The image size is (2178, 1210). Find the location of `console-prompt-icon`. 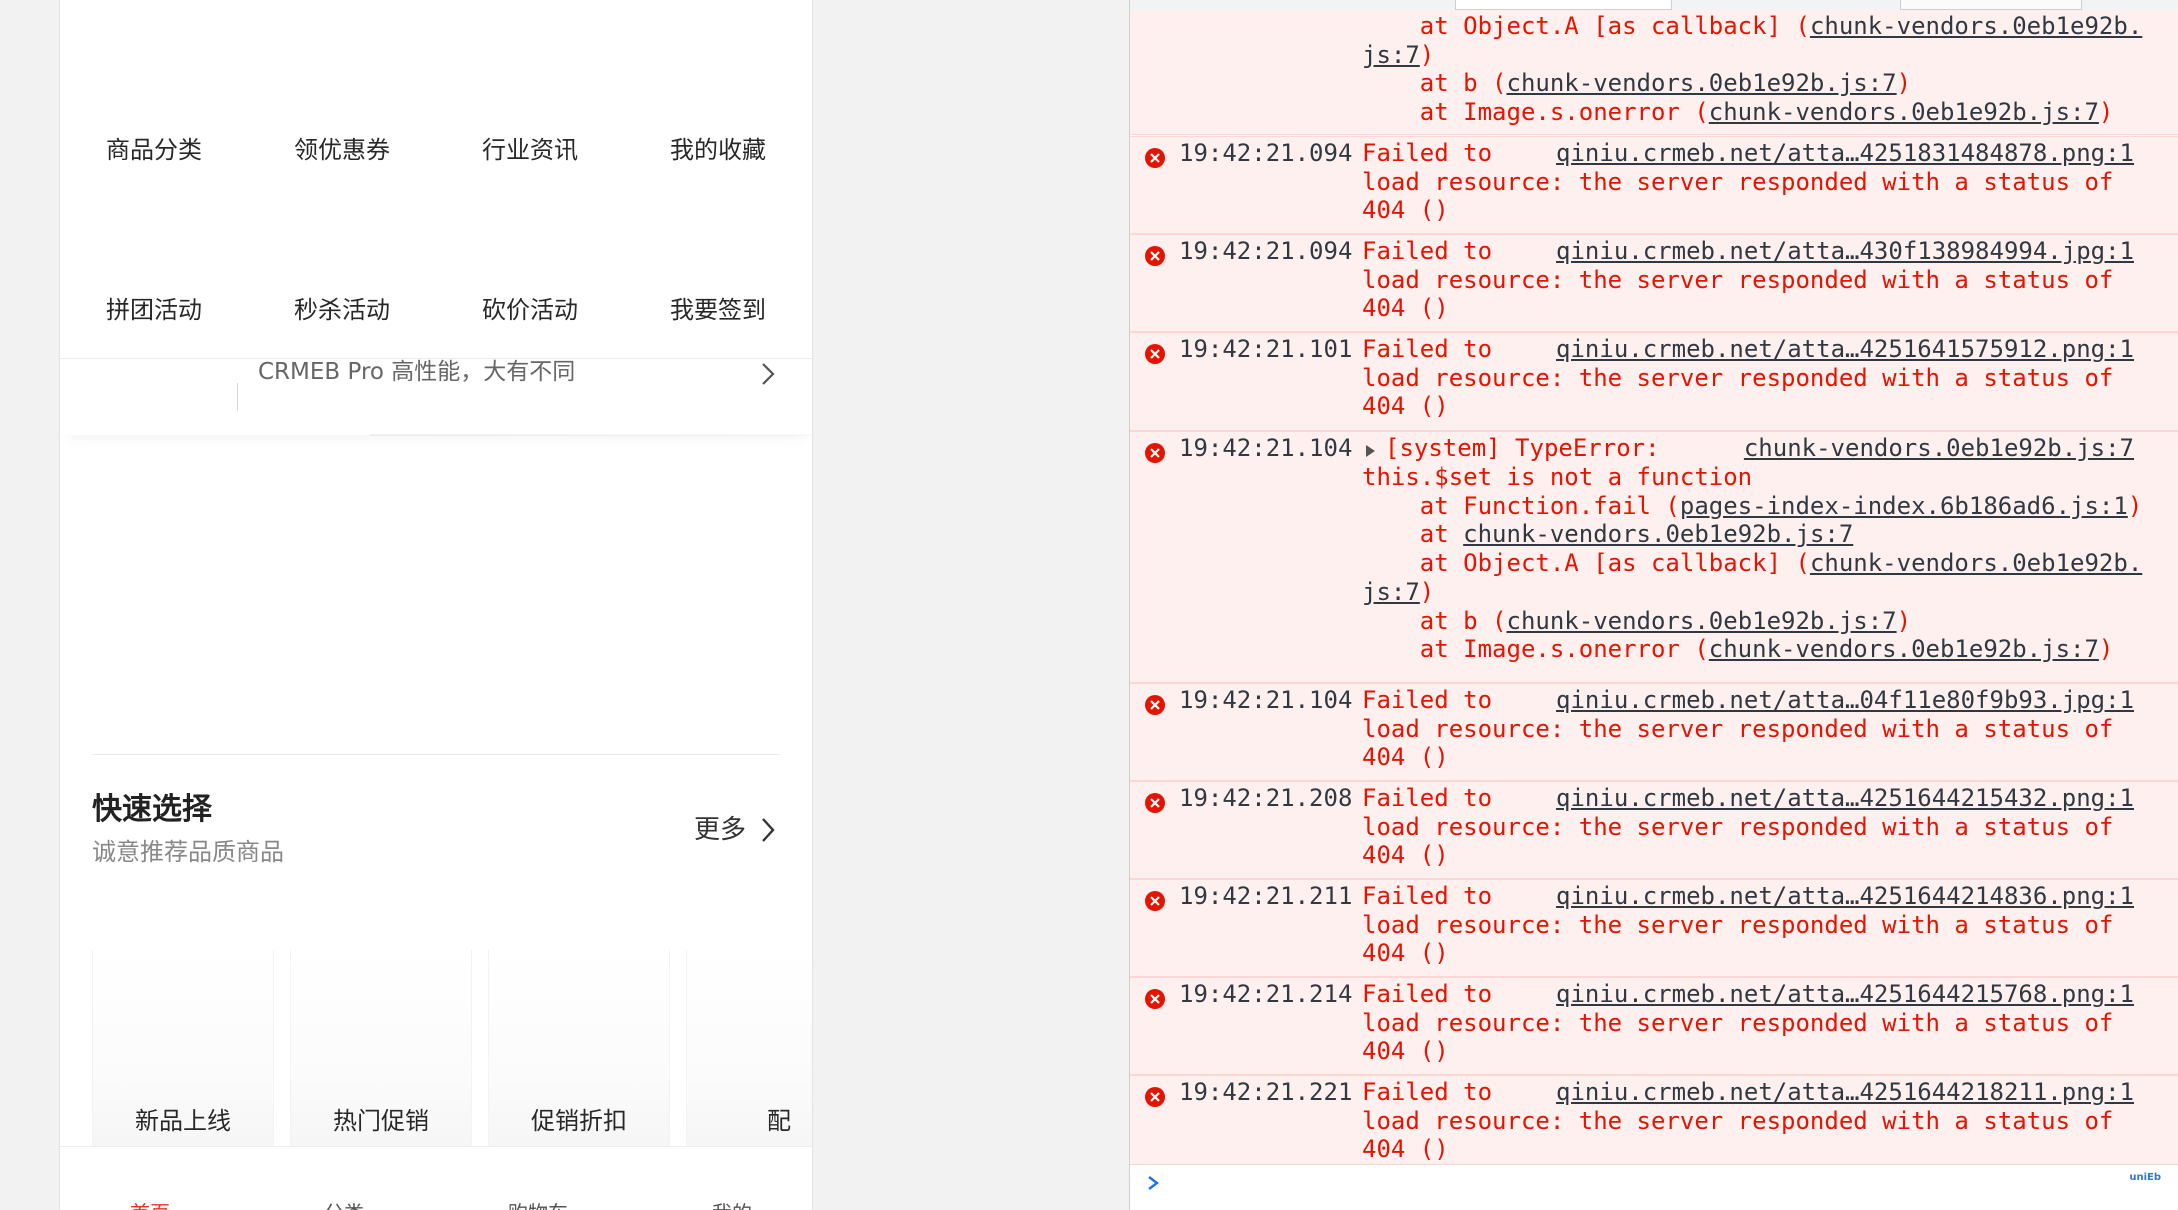

console-prompt-icon is located at coordinates (1154, 1183).